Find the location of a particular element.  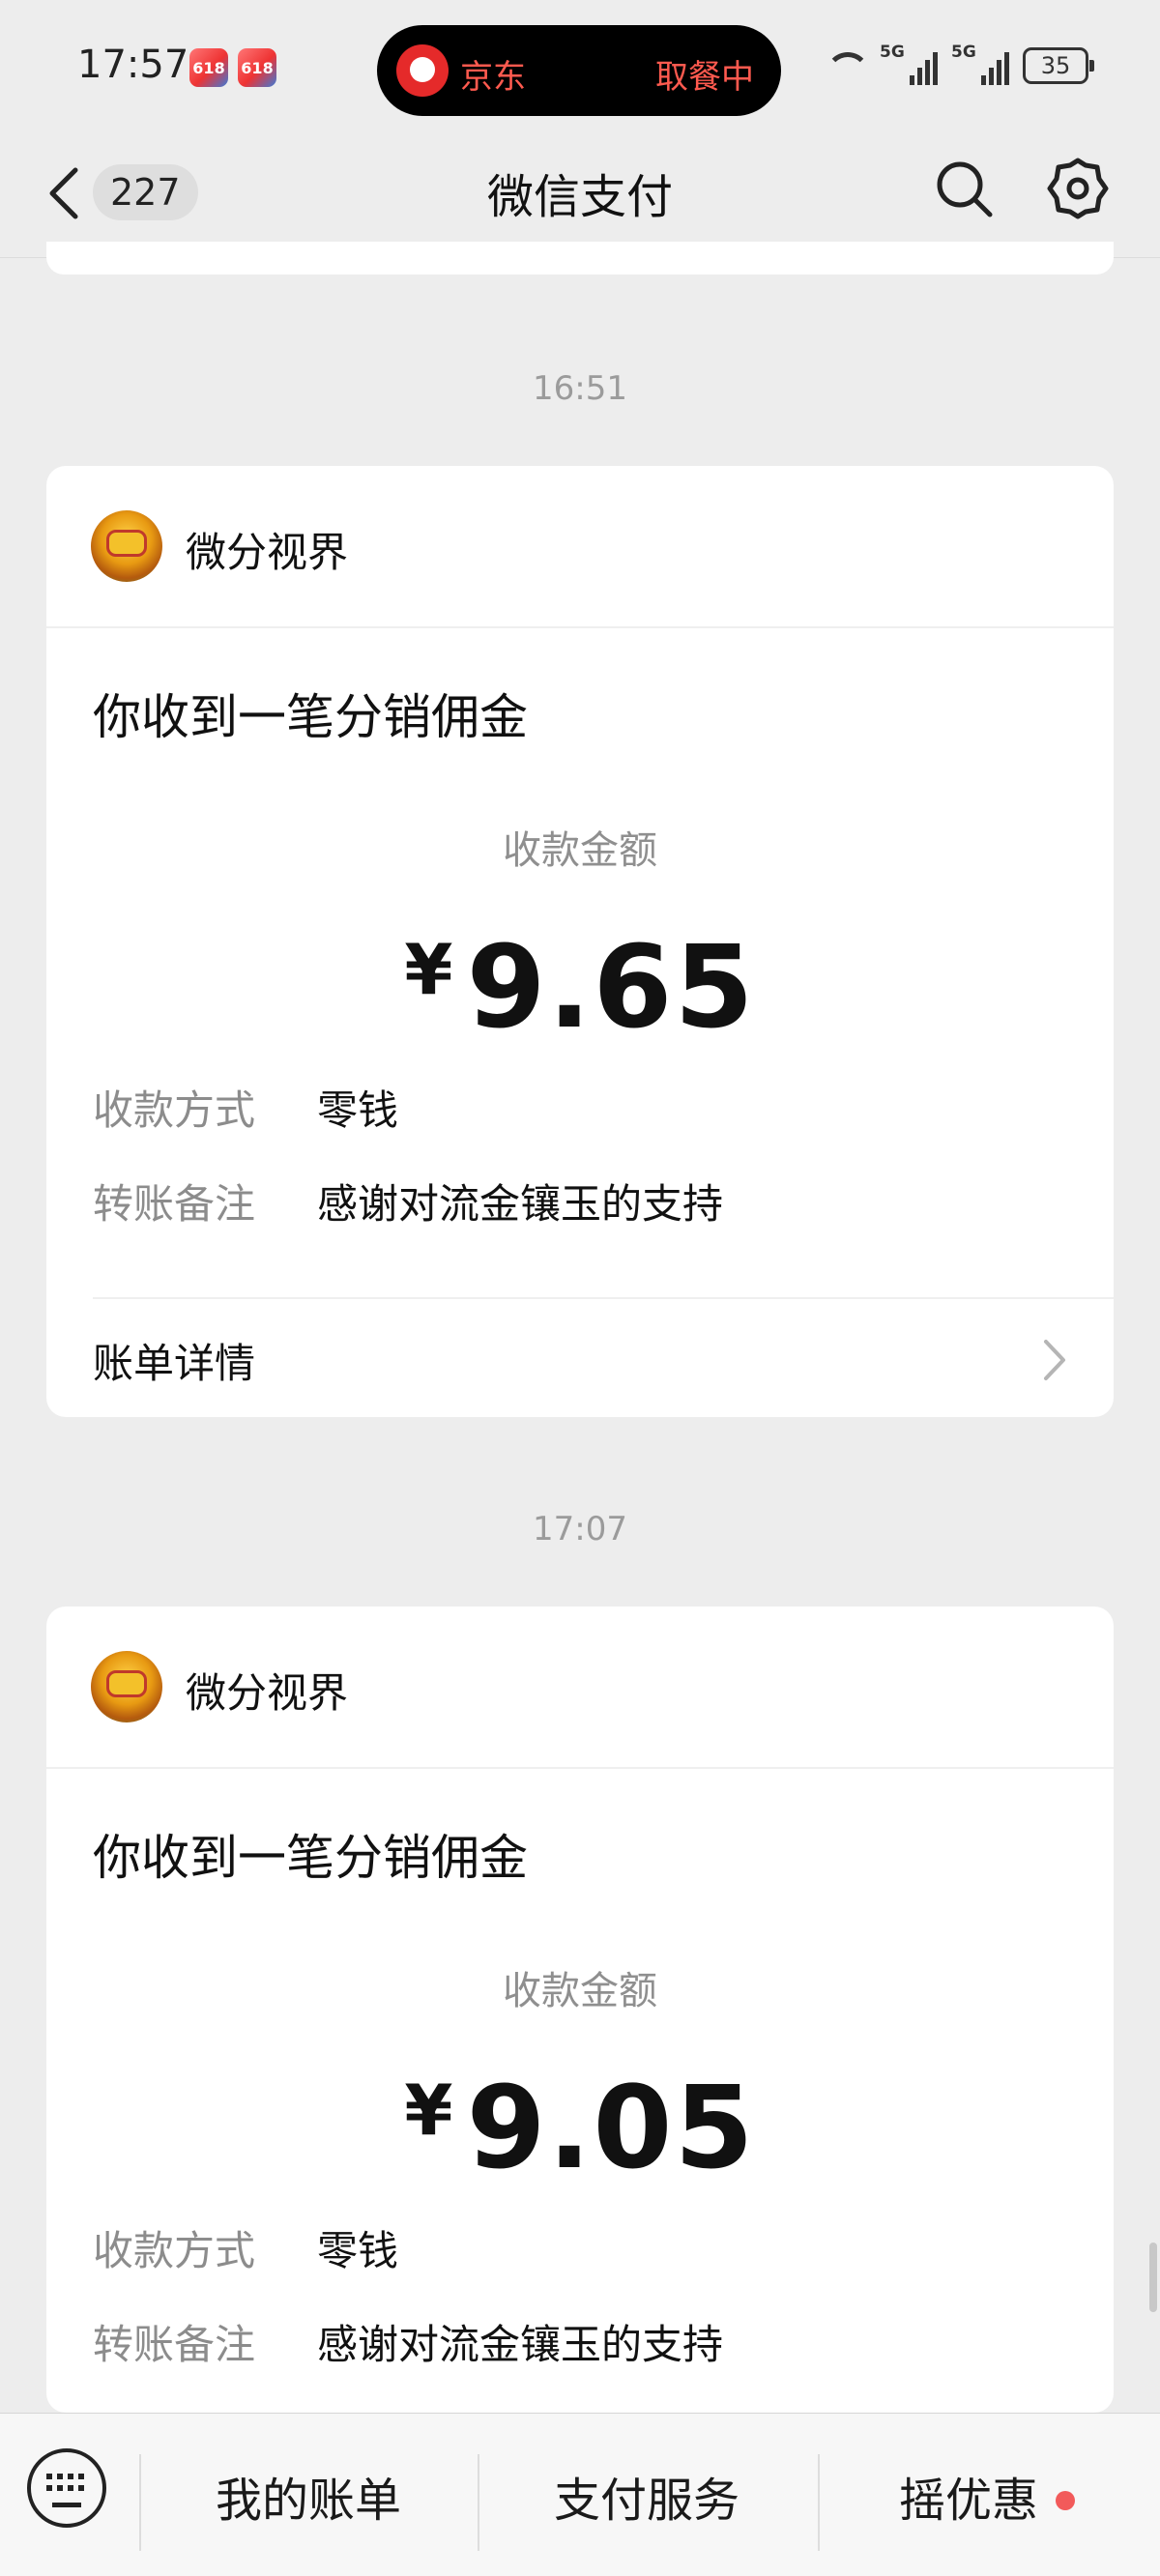

jd-logo-icon is located at coordinates (422, 70).